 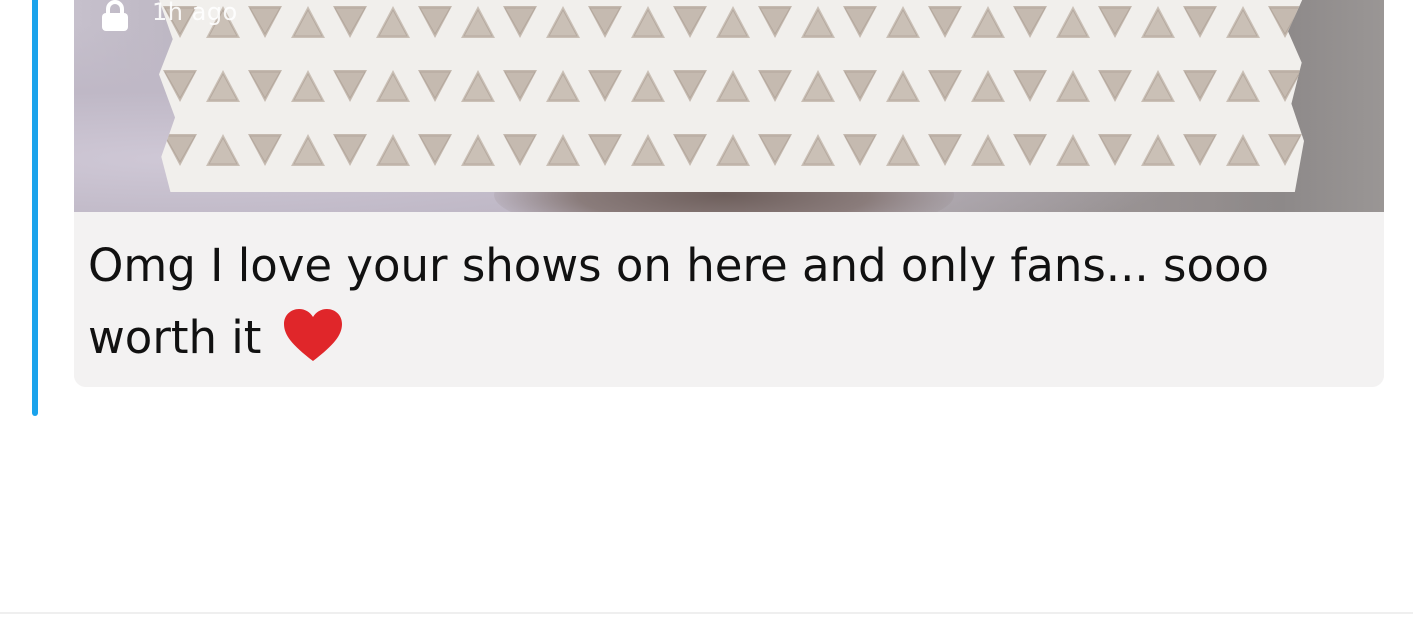 What do you see at coordinates (115, 16) in the screenshot?
I see `lock-icon` at bounding box center [115, 16].